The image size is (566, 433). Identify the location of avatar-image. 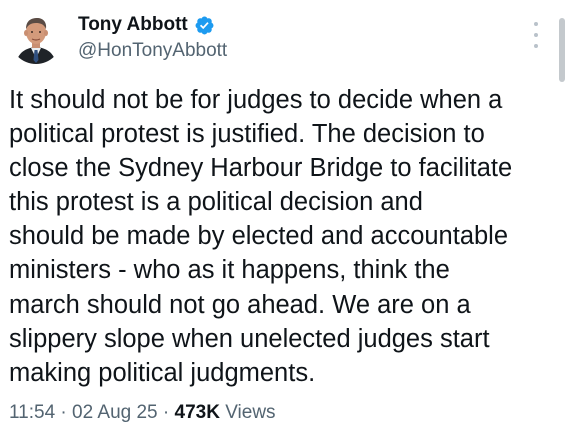
(36, 38).